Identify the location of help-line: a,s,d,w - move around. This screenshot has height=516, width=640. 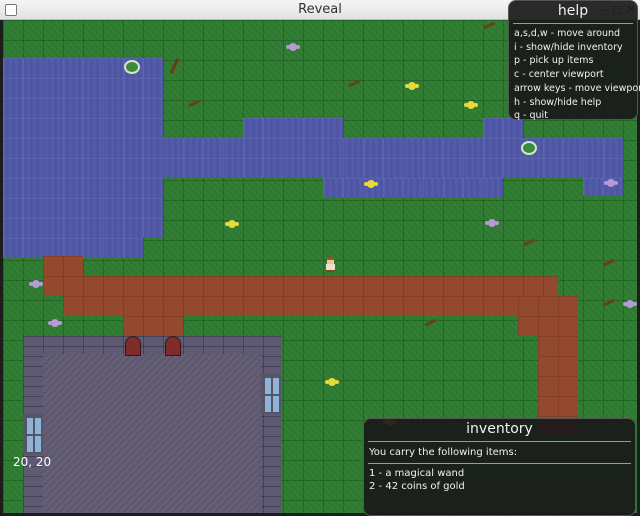
(567, 33).